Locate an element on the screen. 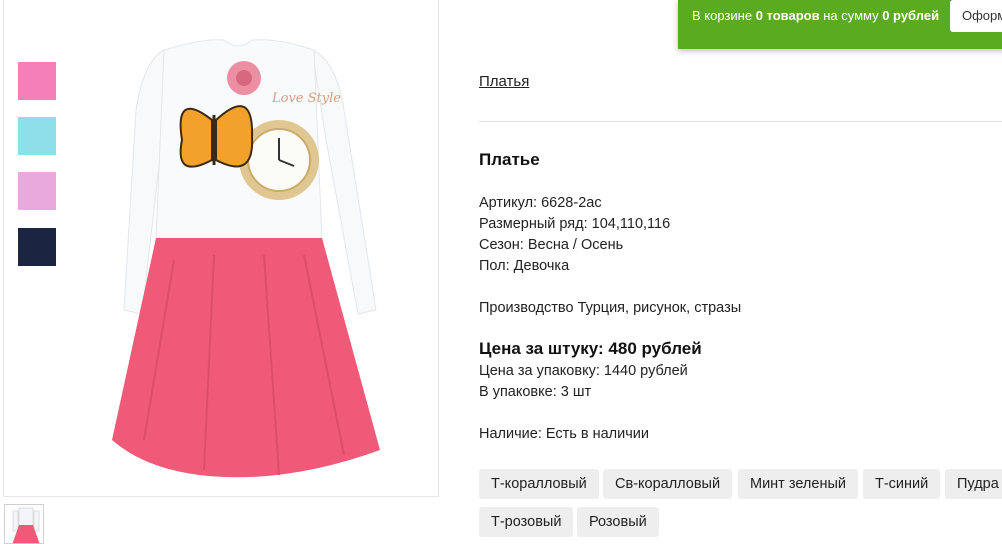 The width and height of the screenshot is (1002, 544). color-swatch-lilac is located at coordinates (37, 191).